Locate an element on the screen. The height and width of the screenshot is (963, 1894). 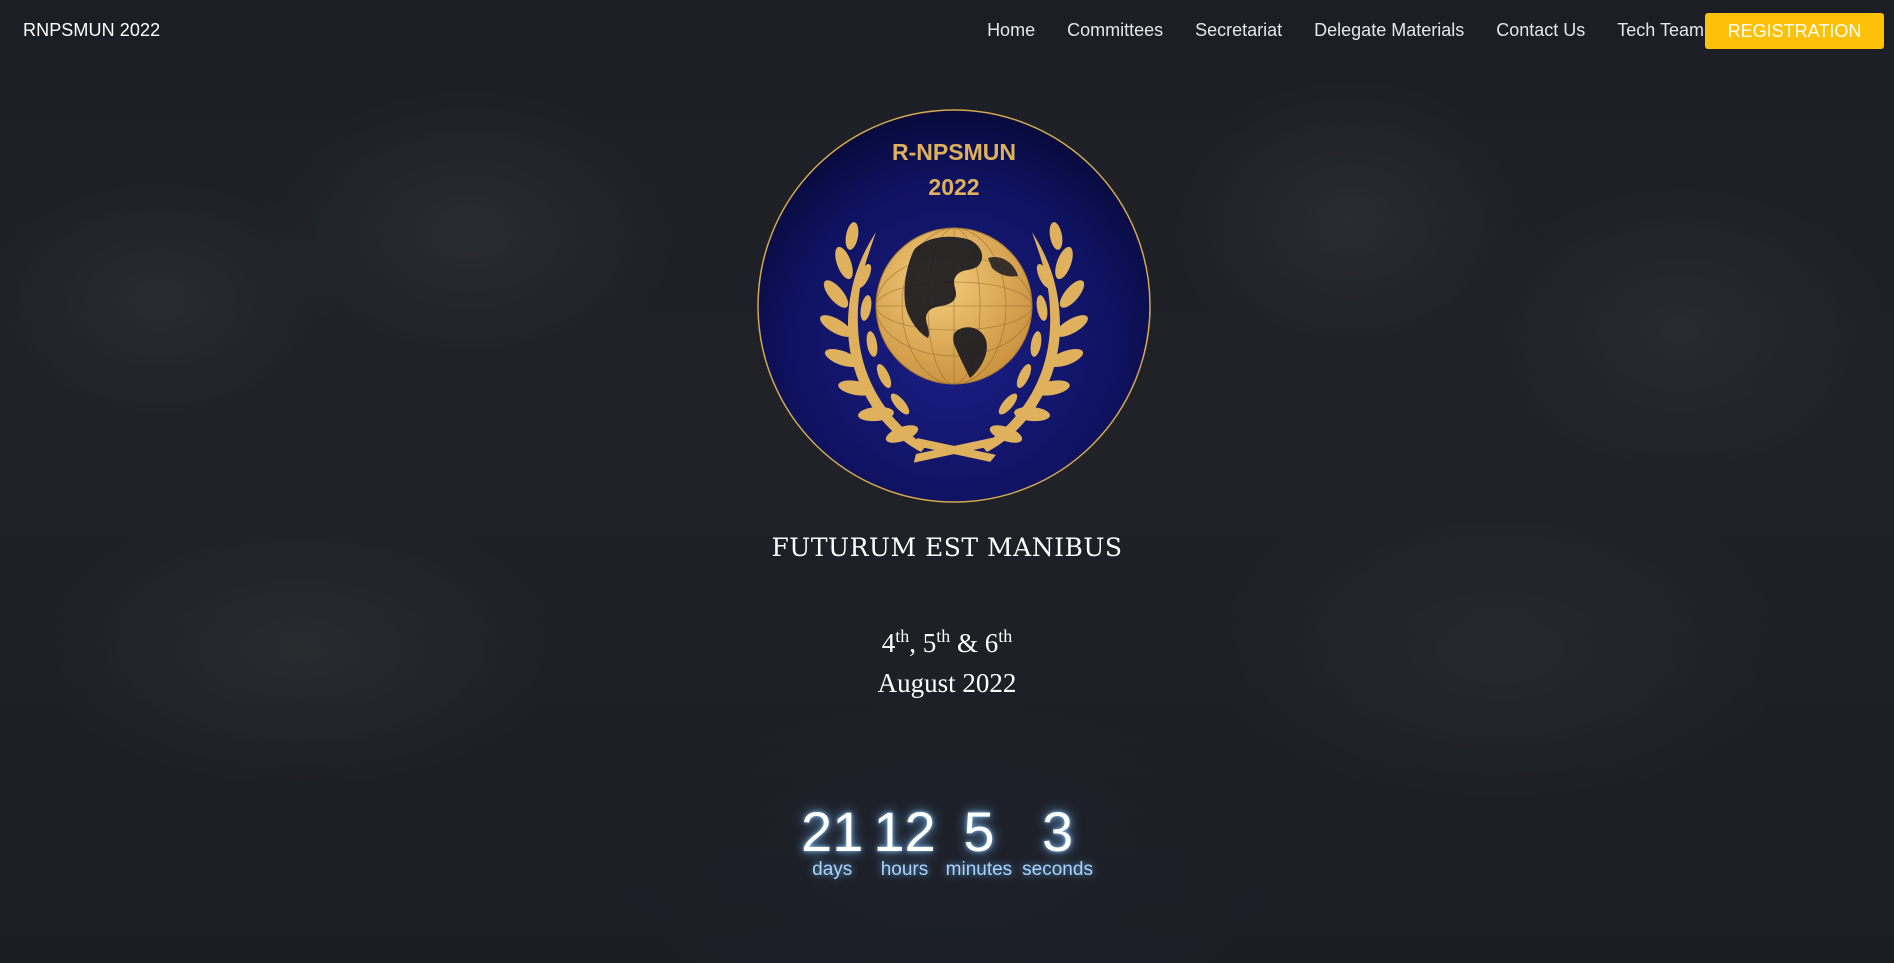
conference-logo: R-NPSMUN 2022 is located at coordinates (954, 306).